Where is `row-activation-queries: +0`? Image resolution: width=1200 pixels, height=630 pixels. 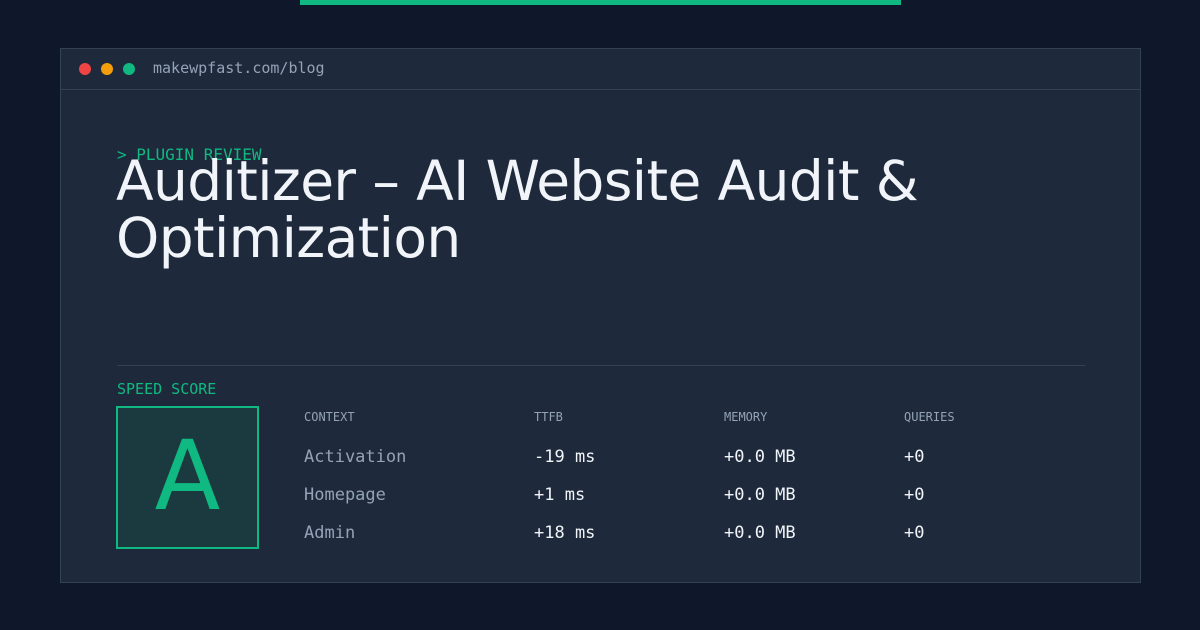 row-activation-queries: +0 is located at coordinates (914, 457).